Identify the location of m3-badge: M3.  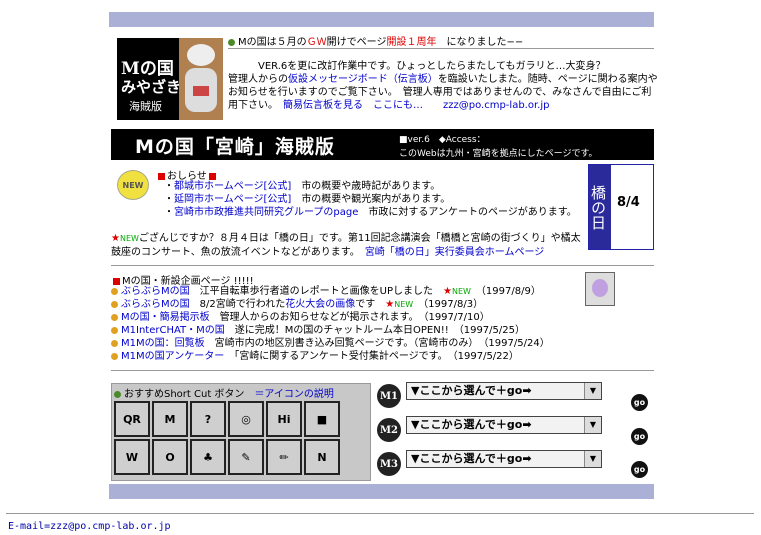
(389, 464).